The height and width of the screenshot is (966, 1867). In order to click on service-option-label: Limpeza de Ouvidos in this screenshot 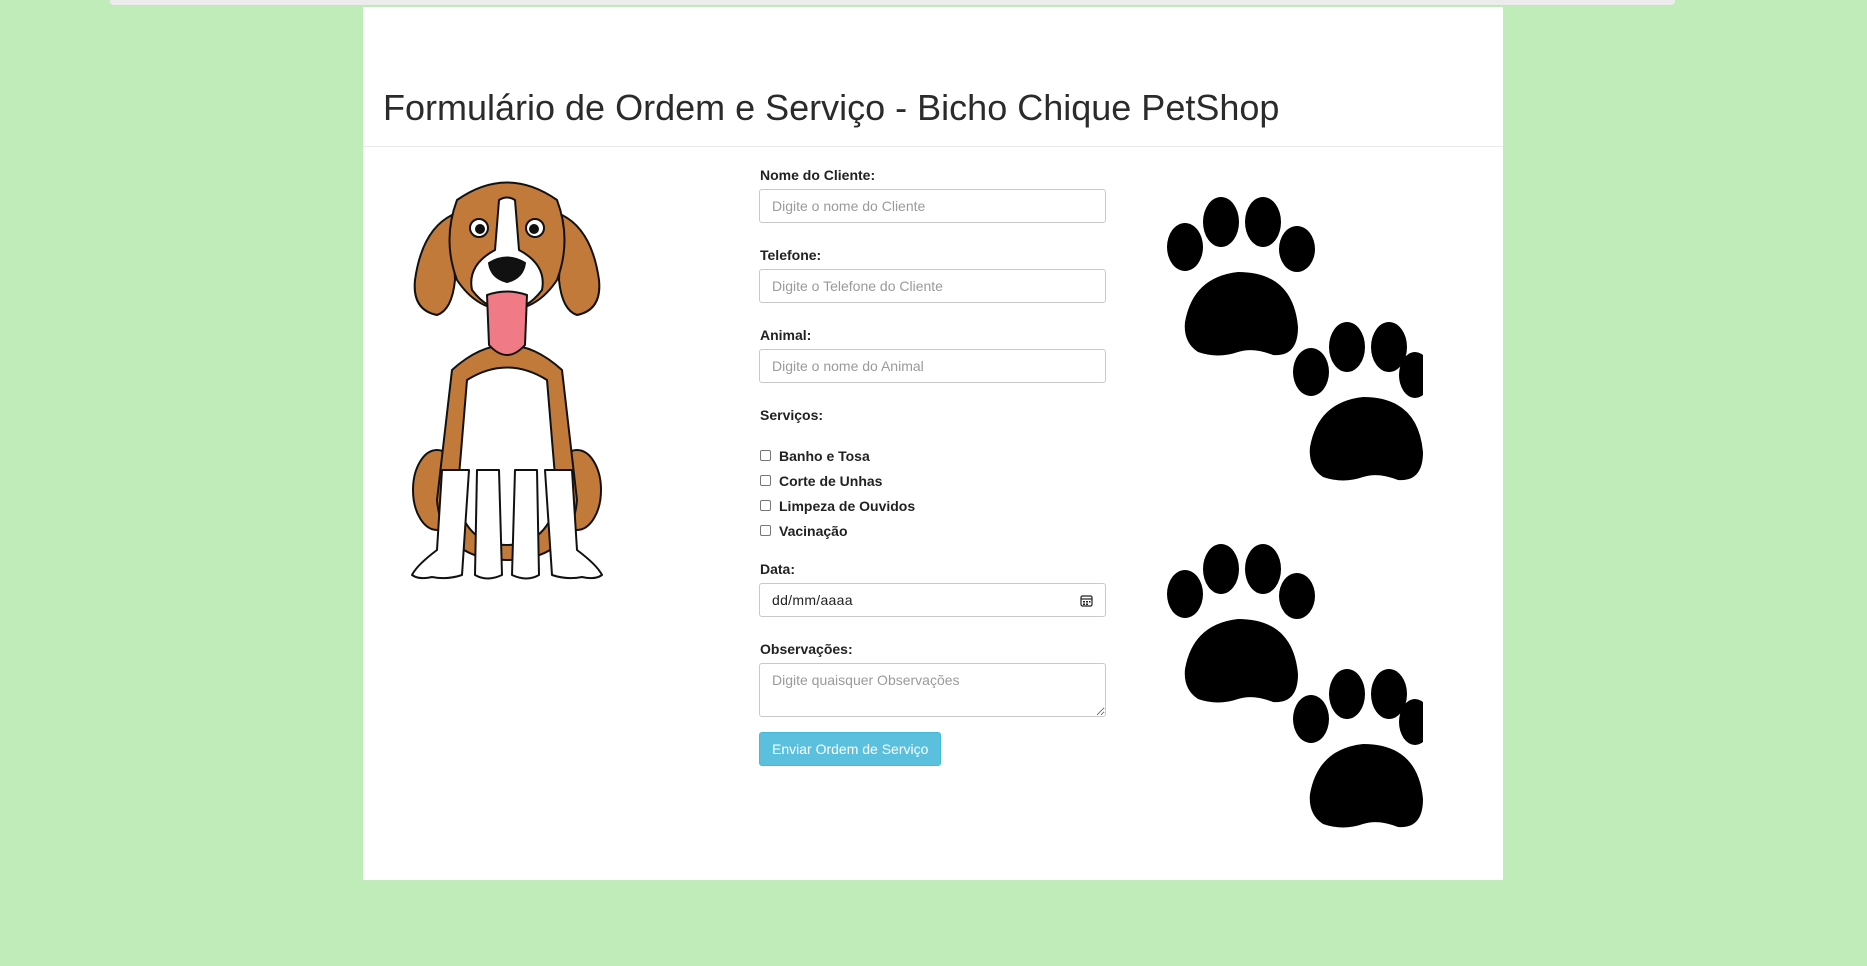, I will do `click(847, 505)`.